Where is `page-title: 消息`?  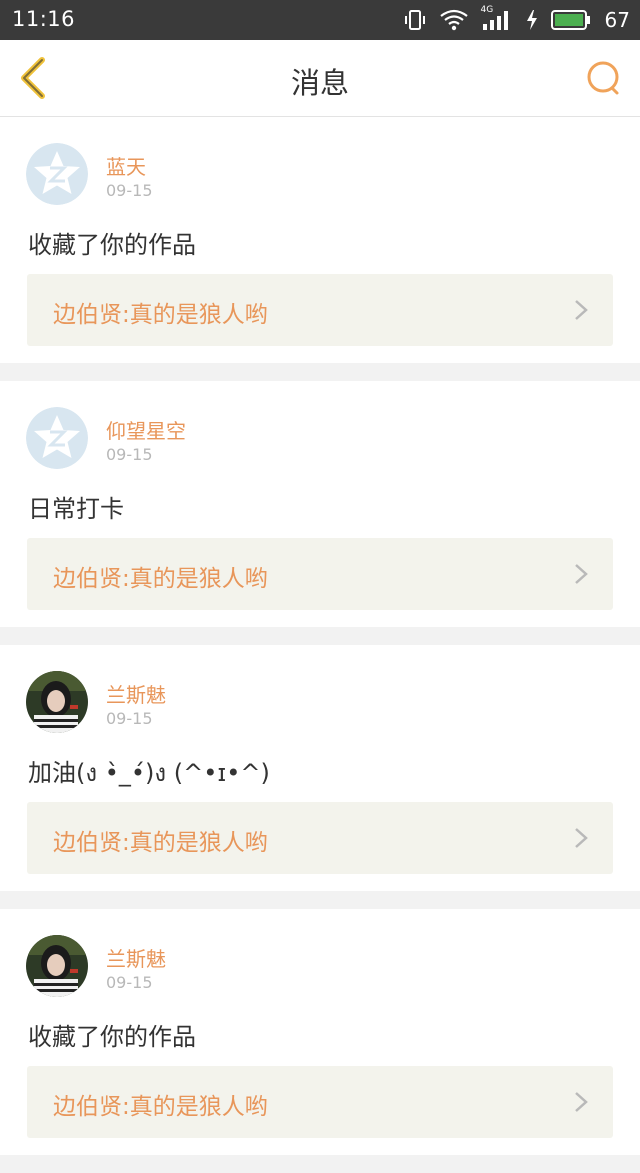 page-title: 消息 is located at coordinates (319, 83).